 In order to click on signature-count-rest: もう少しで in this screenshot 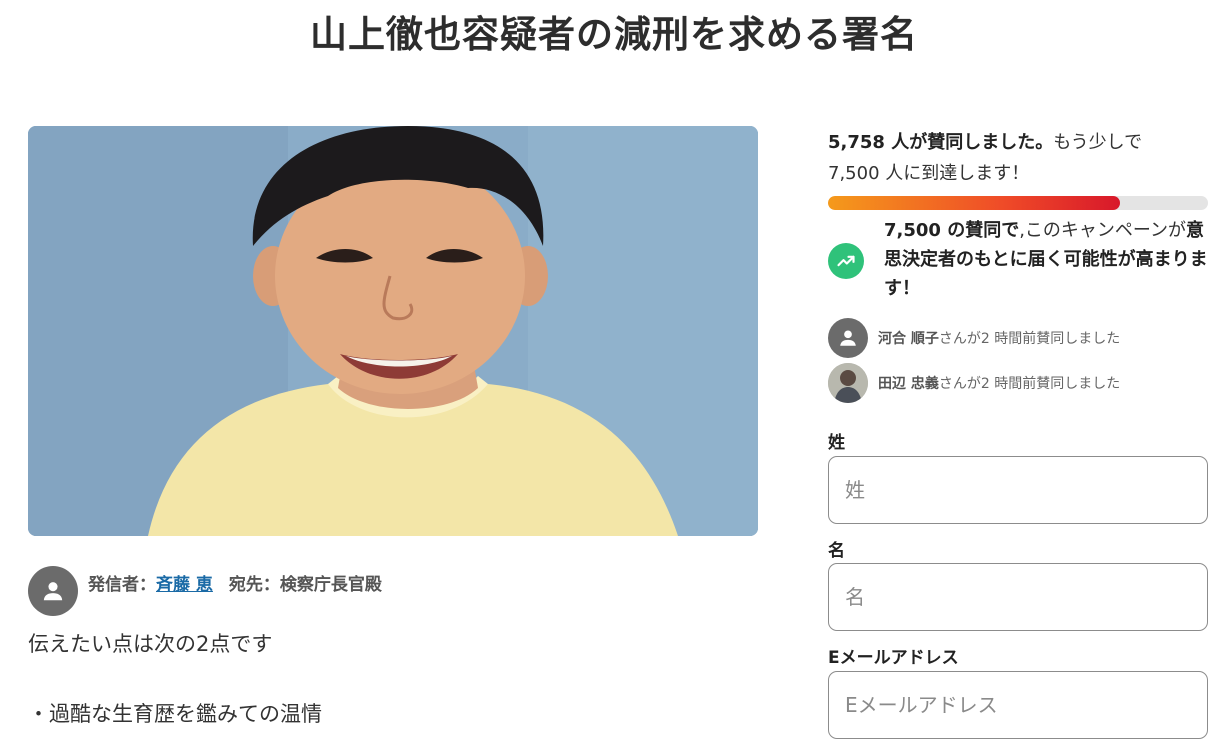, I will do `click(1098, 142)`.